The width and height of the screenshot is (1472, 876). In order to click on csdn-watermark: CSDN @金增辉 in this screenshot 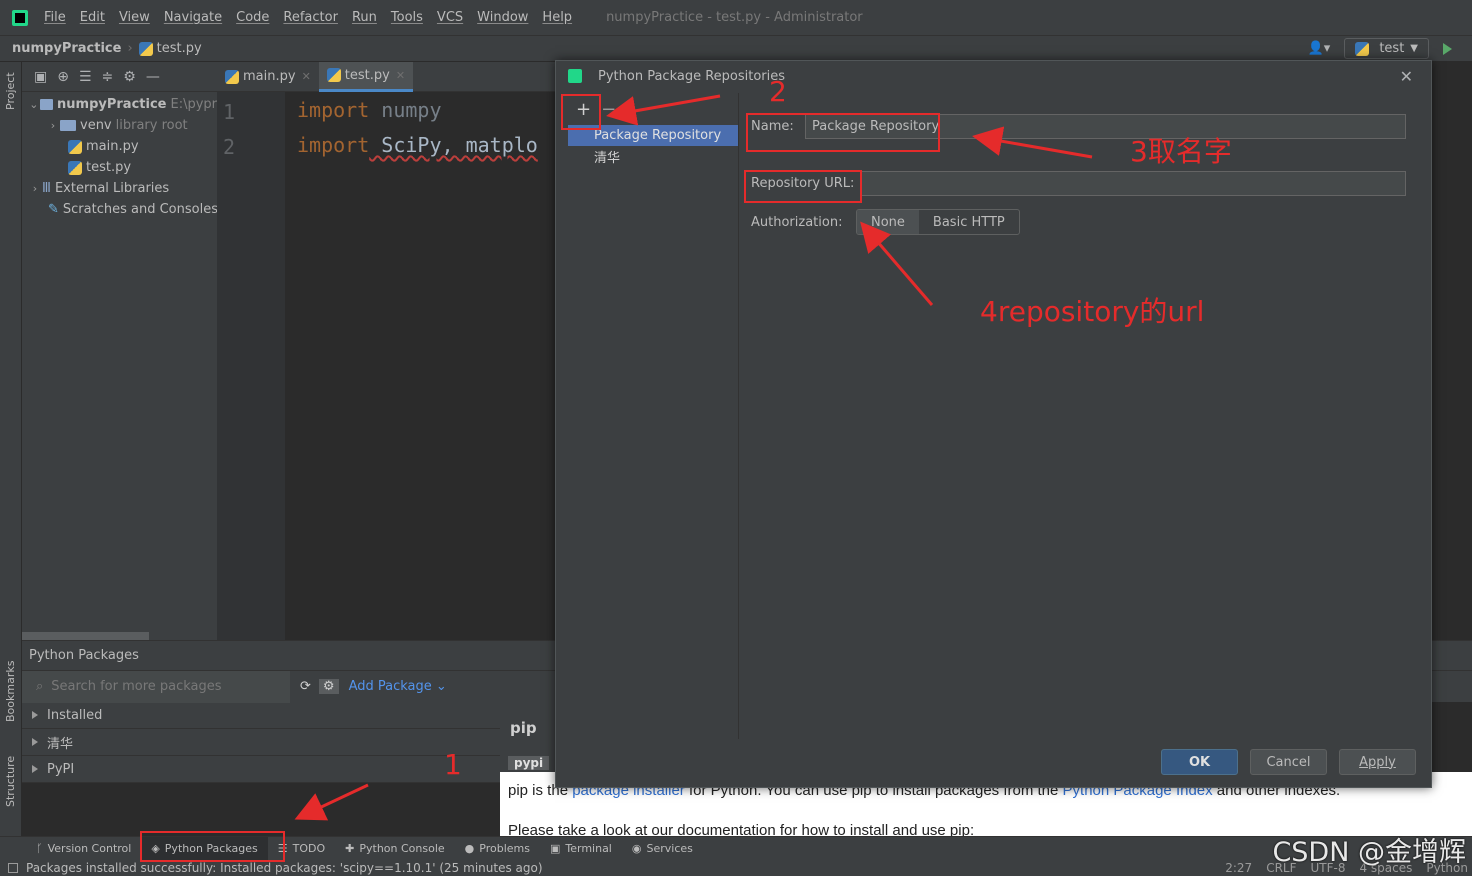, I will do `click(1369, 852)`.